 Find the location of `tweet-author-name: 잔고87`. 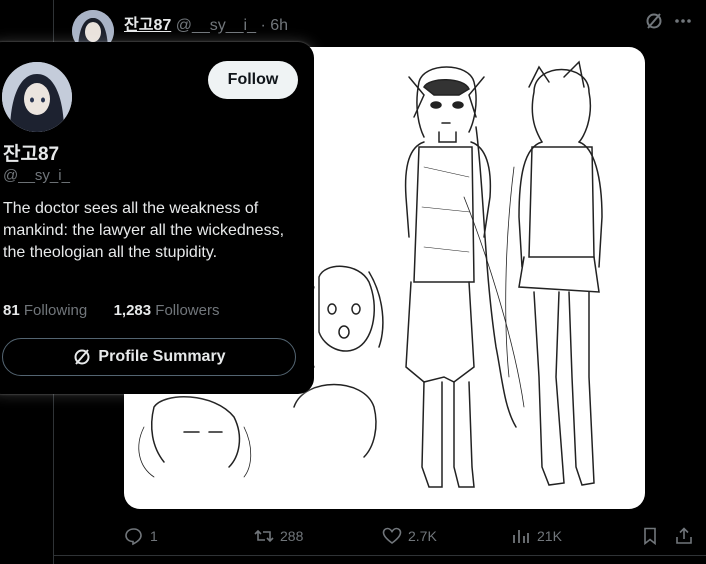

tweet-author-name: 잔고87 is located at coordinates (147, 25).